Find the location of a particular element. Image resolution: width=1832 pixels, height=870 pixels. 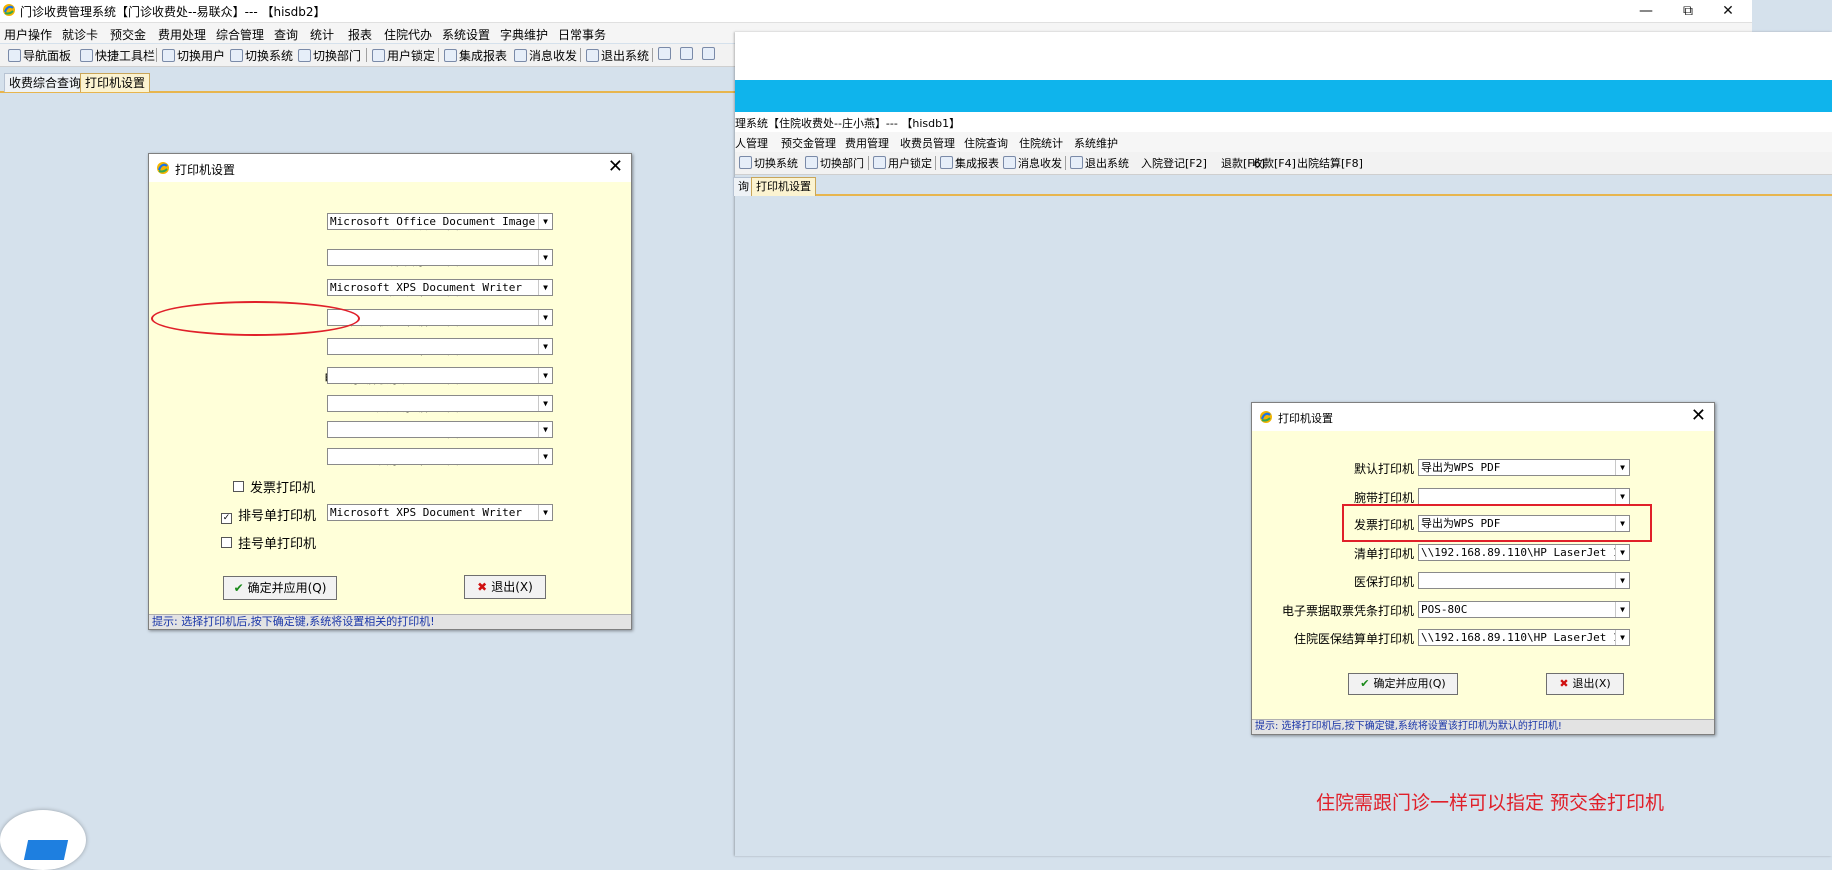

insurance-printer-label: 医保打印机 is located at coordinates (1383, 582).